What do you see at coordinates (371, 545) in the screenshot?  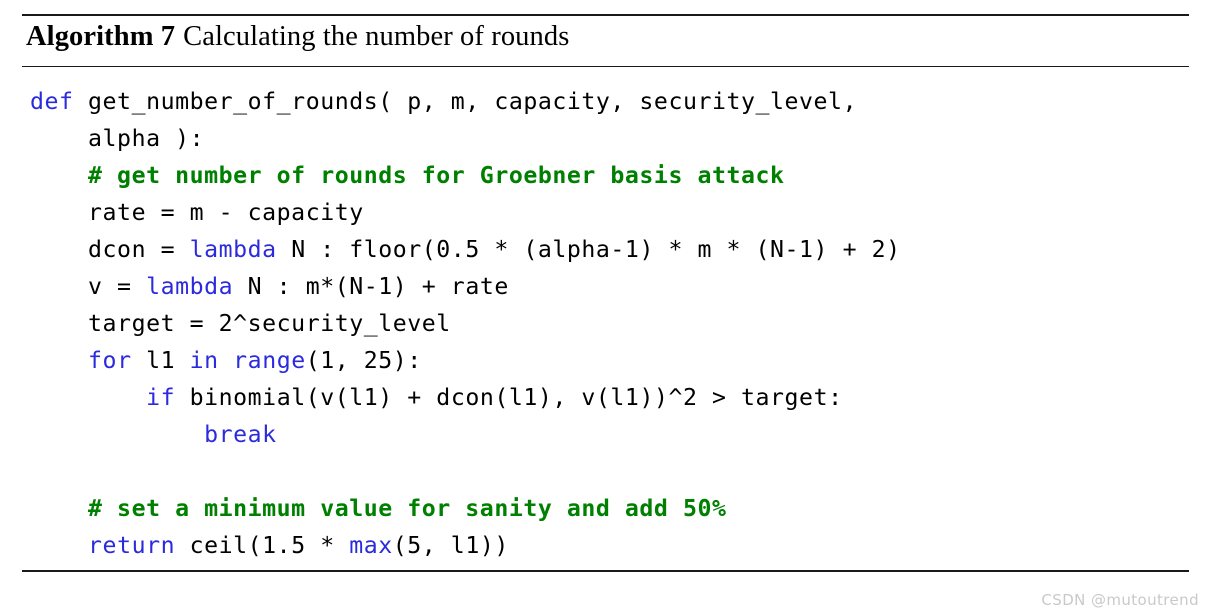 I see `code-token-kw: max` at bounding box center [371, 545].